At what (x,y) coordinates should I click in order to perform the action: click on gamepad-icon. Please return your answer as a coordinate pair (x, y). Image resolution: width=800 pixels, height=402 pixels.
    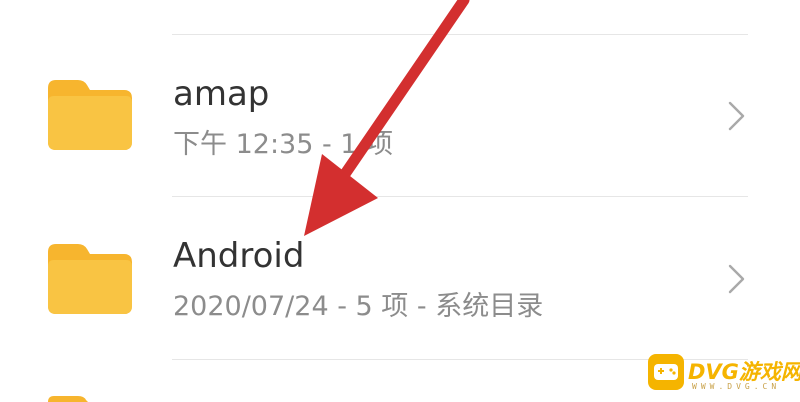
    Looking at the image, I should click on (666, 372).